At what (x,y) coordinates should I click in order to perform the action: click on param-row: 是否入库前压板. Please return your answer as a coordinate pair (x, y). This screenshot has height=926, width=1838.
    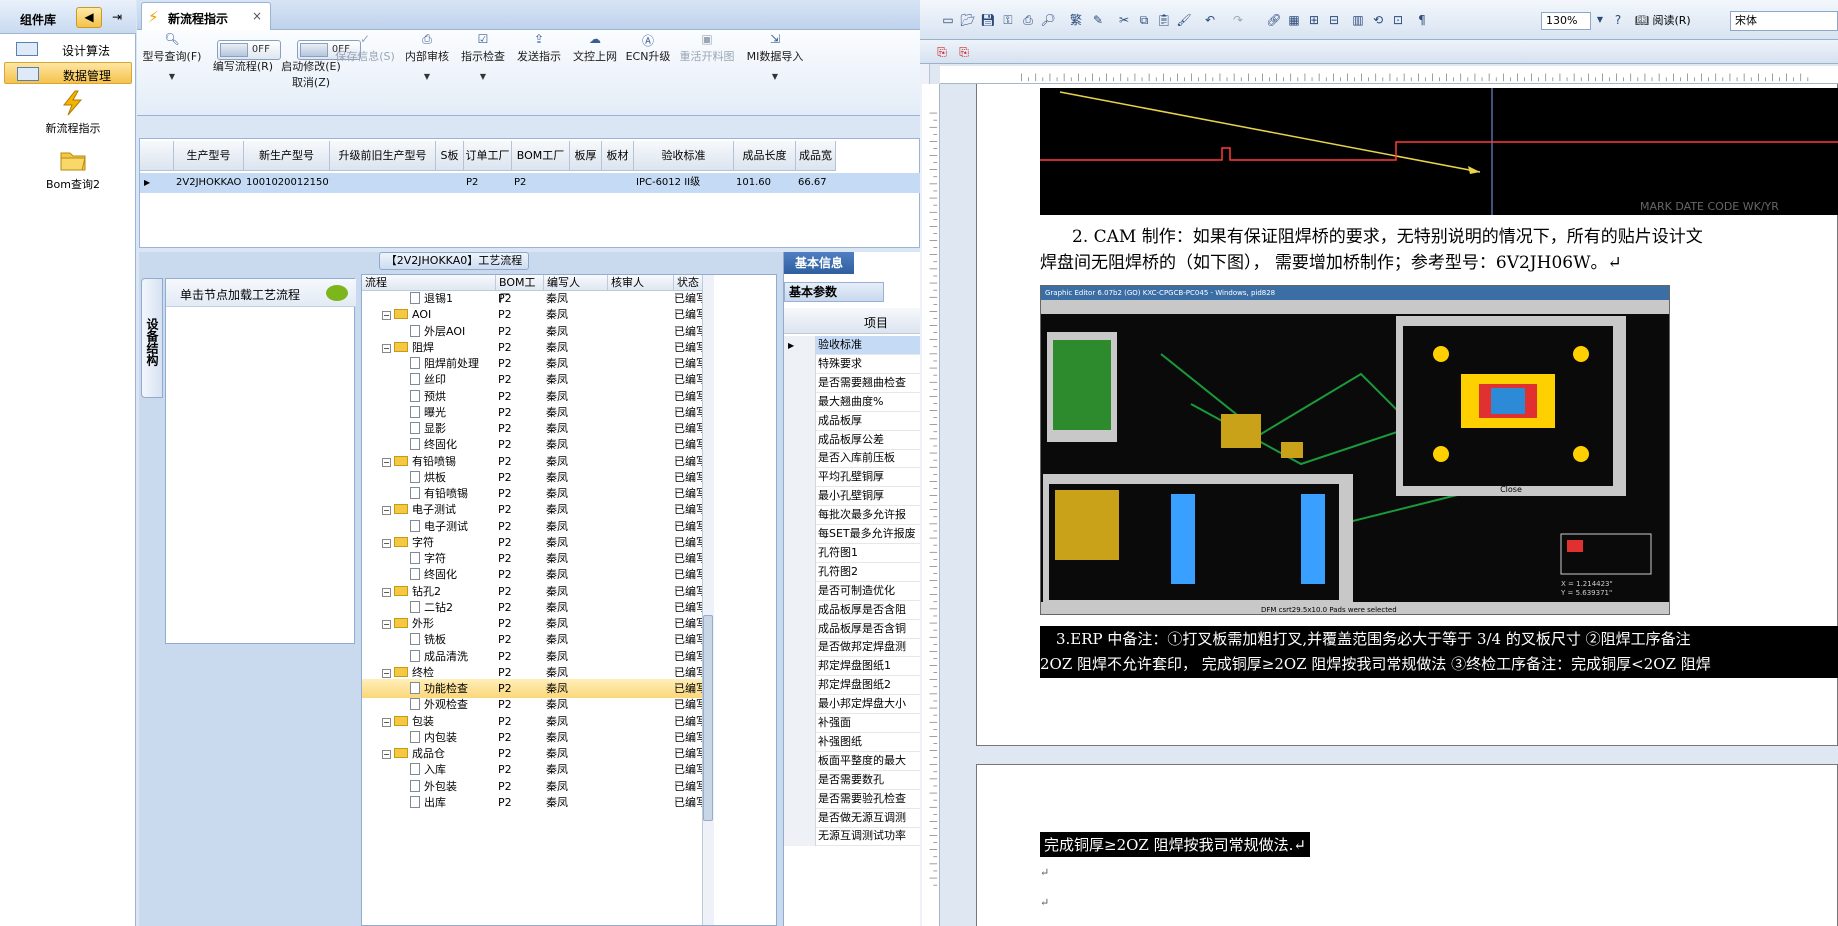
    Looking at the image, I should click on (868, 459).